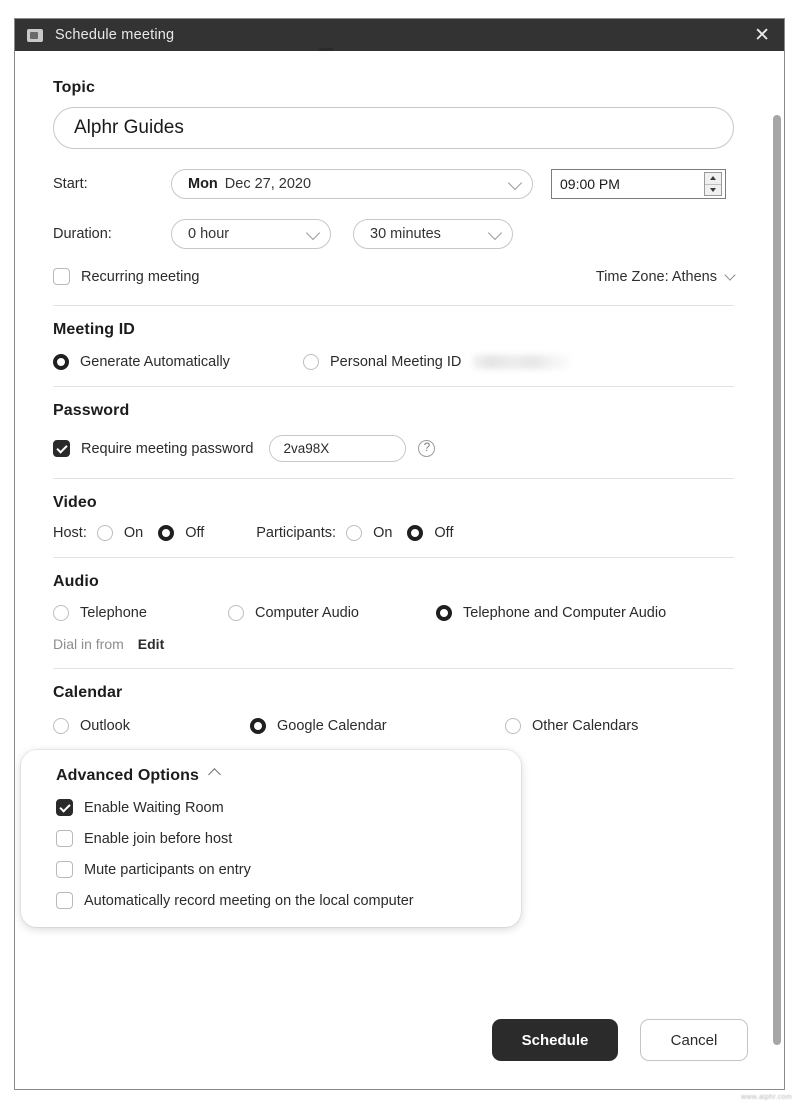 This screenshot has width=800, height=1107. What do you see at coordinates (113, 613) in the screenshot?
I see `option-label: Telephone` at bounding box center [113, 613].